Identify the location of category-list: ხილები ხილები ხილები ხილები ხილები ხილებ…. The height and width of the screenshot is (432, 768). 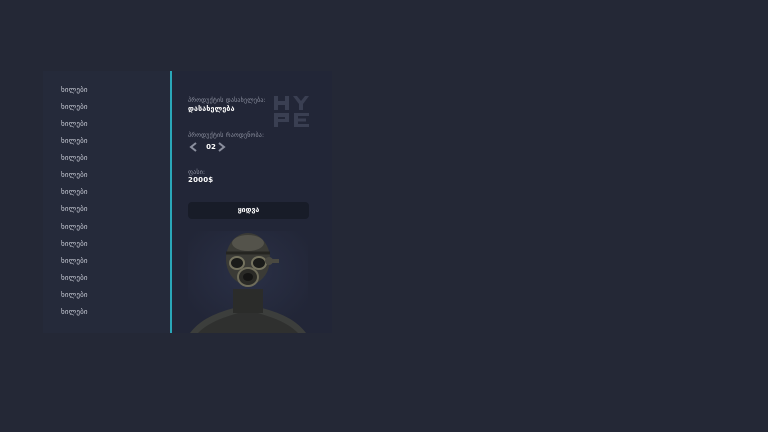
(106, 202).